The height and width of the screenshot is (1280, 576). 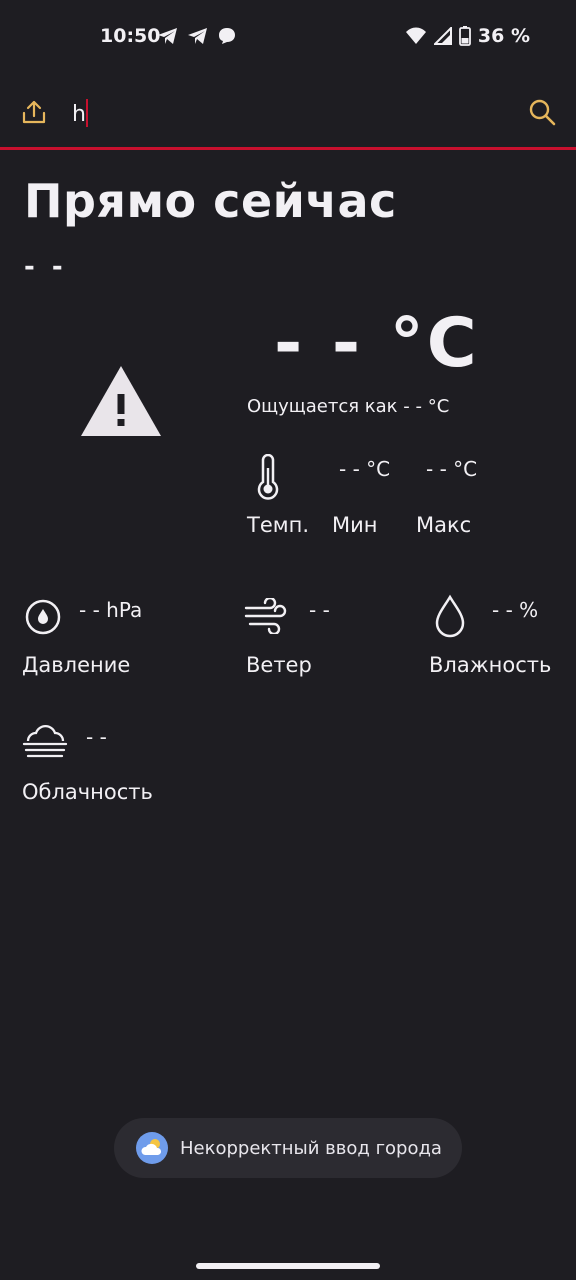 What do you see at coordinates (365, 469) in the screenshot?
I see `min-temperature: - - °C` at bounding box center [365, 469].